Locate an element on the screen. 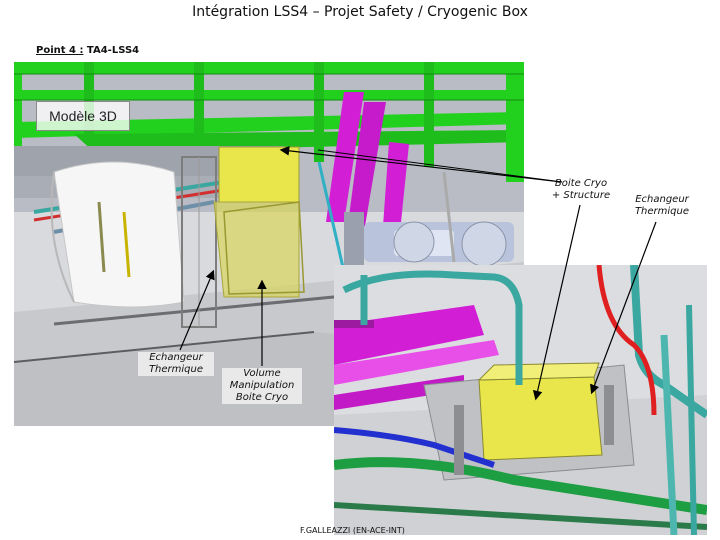  annotation-echangeur-left: Echangeur Thermique is located at coordinates (176, 364).